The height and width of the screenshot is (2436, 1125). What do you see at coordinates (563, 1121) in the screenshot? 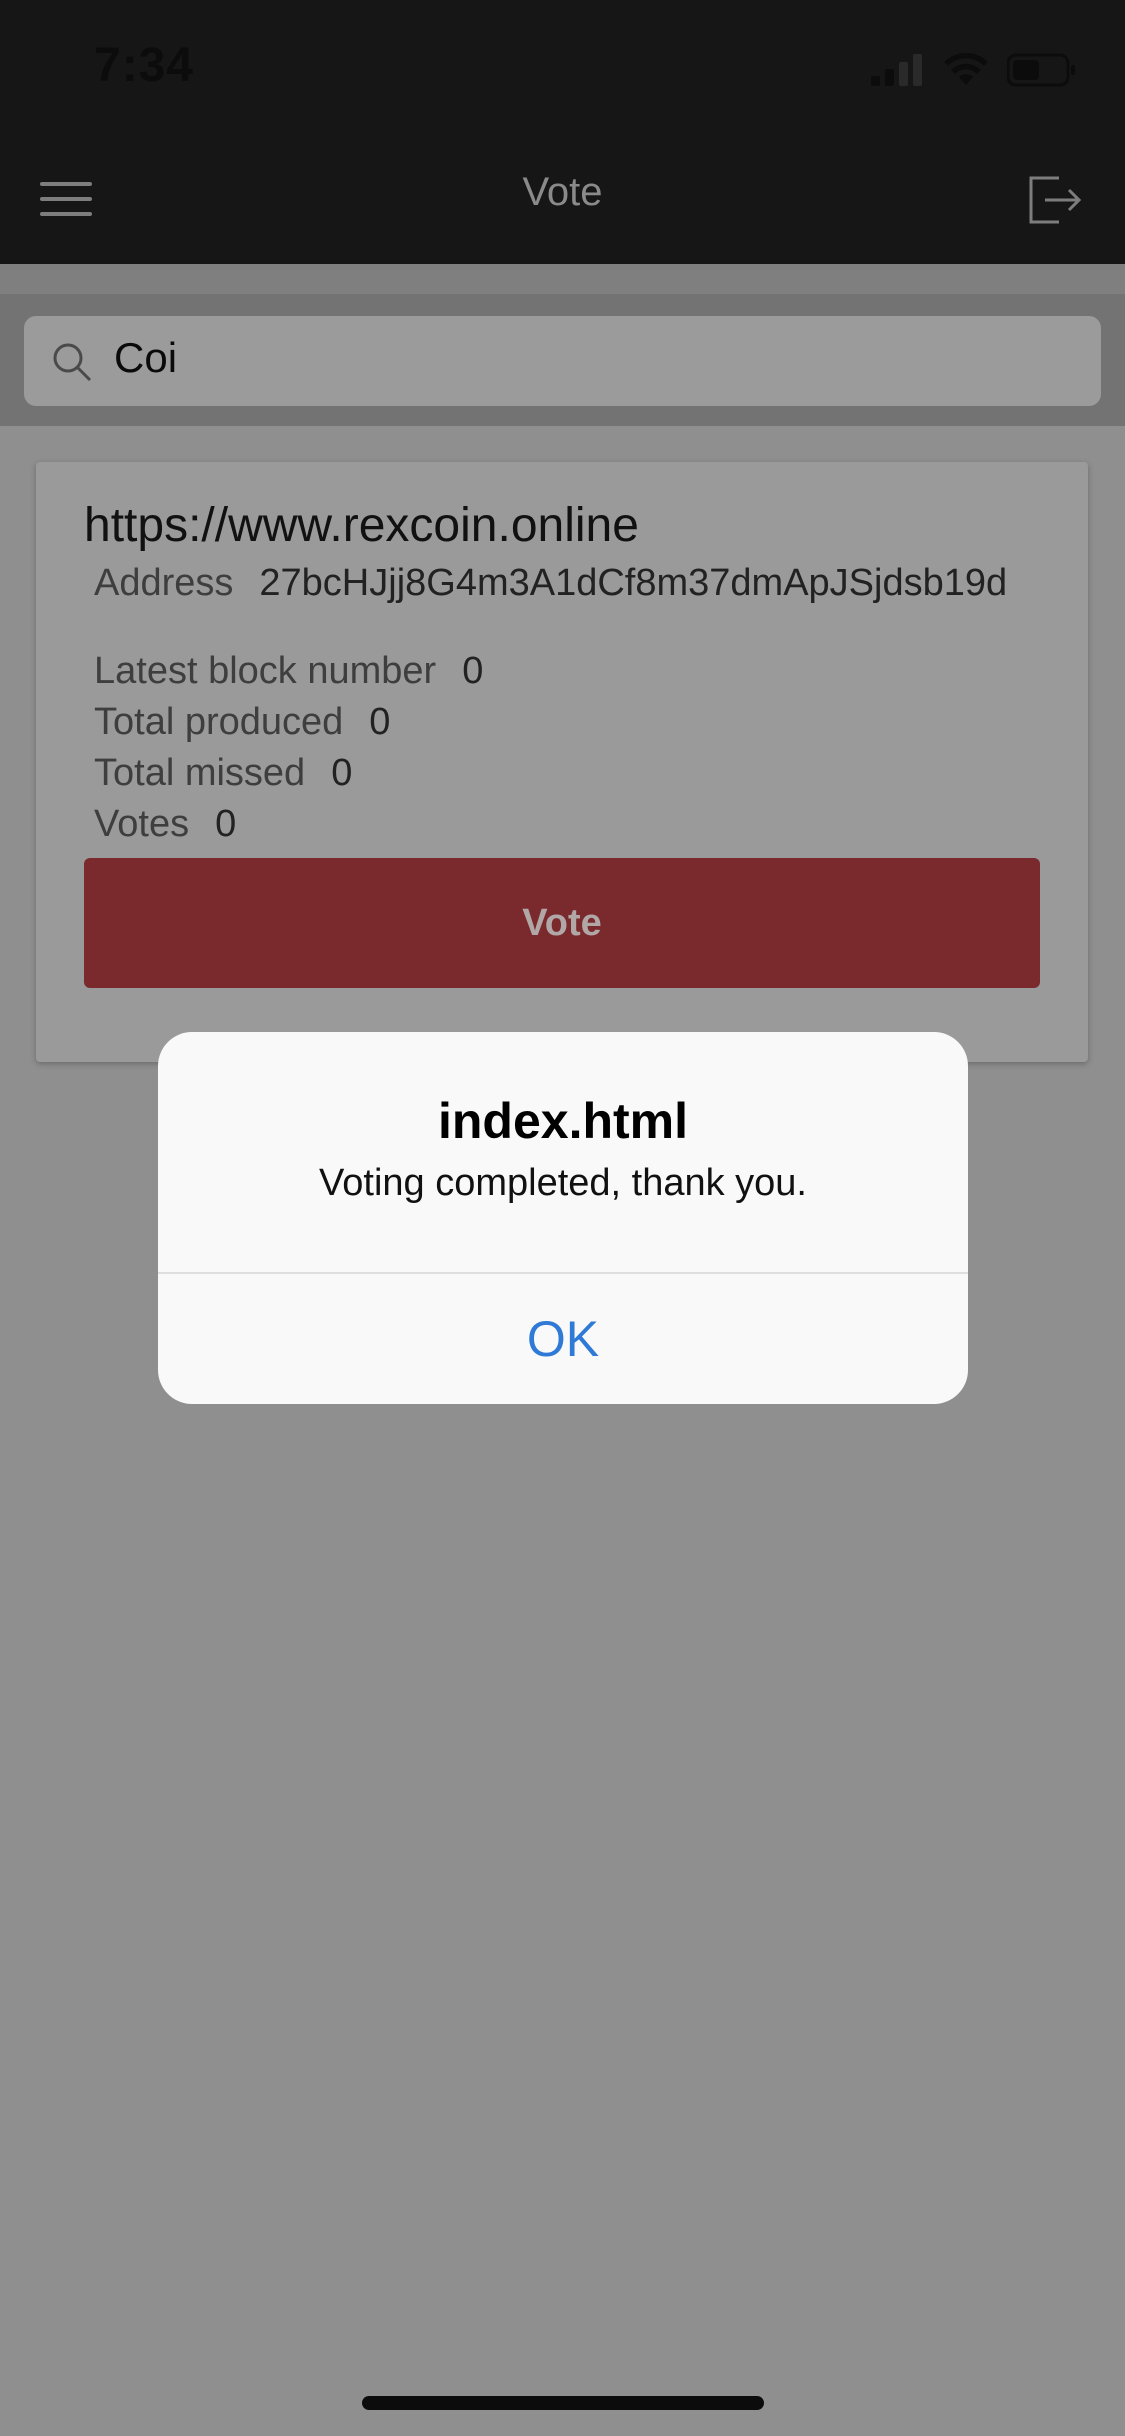
I see `alert-title: index.html` at bounding box center [563, 1121].